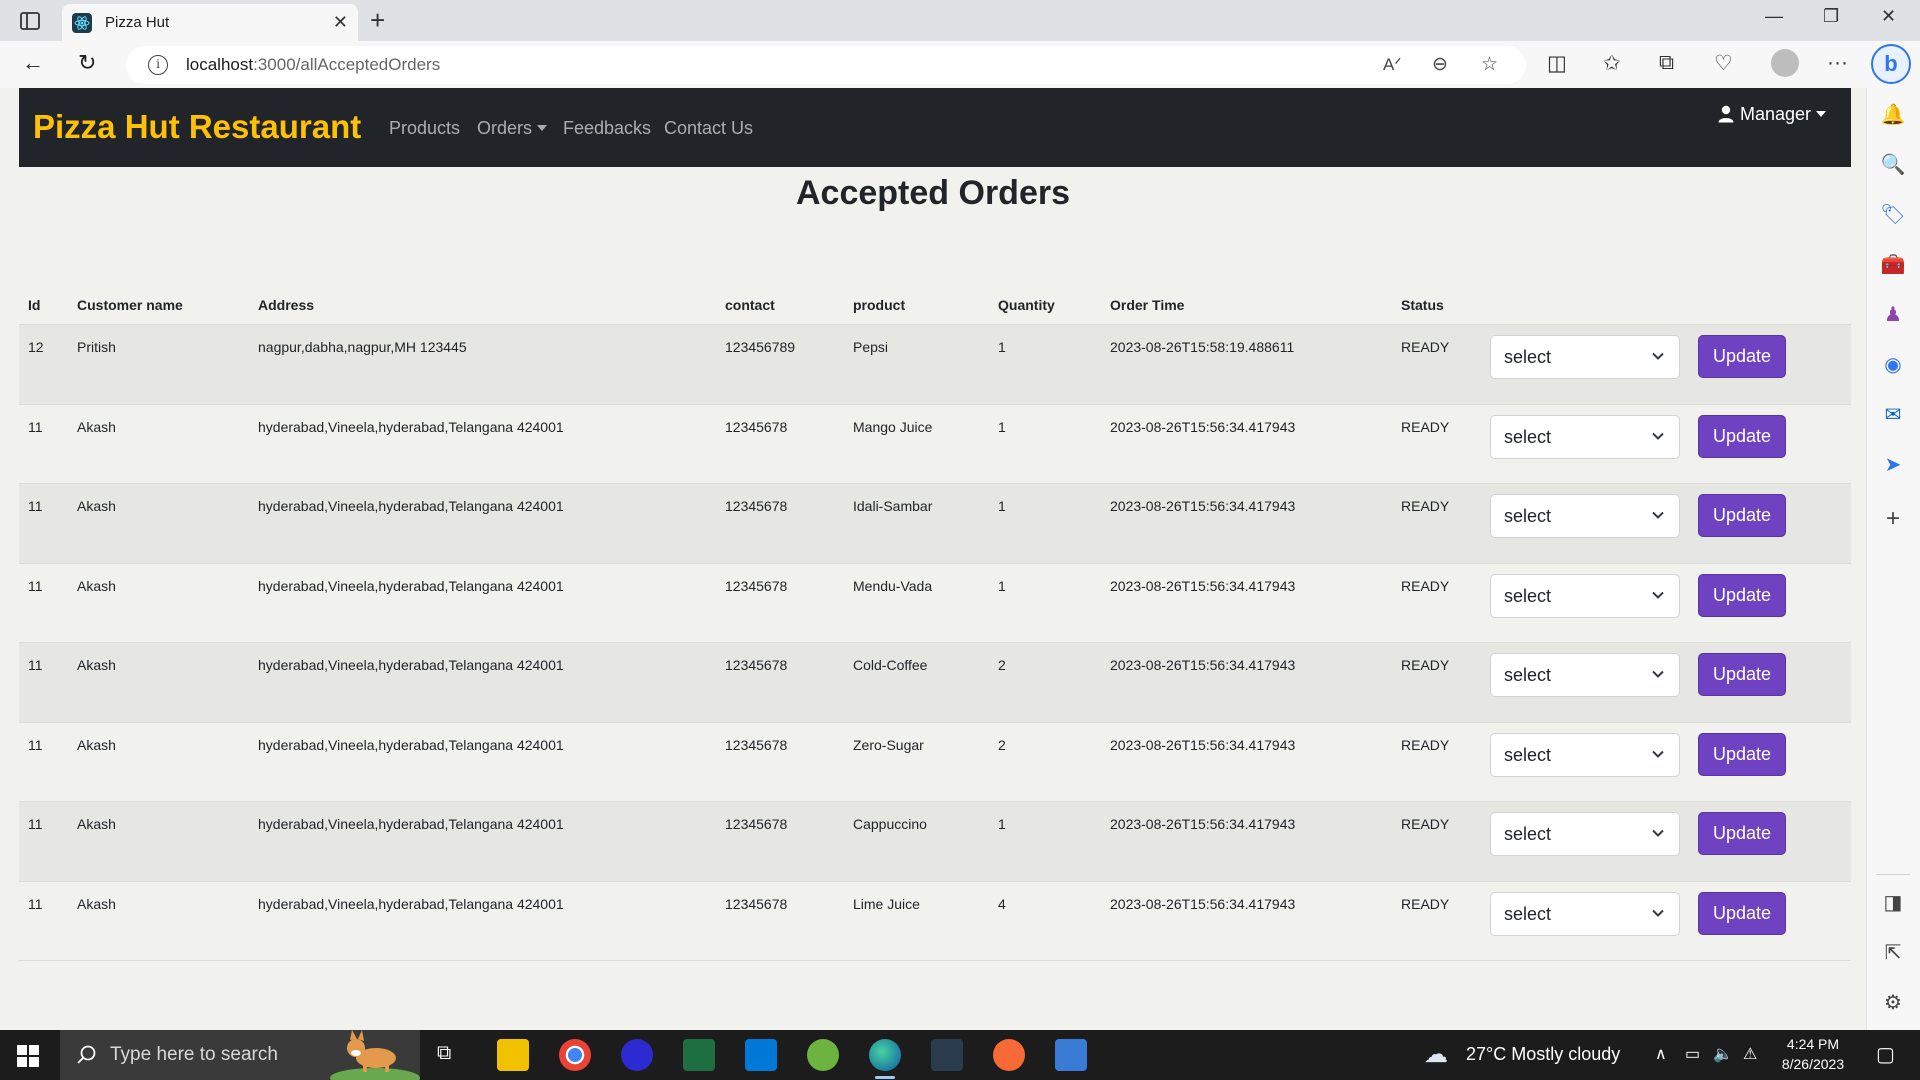 The height and width of the screenshot is (1080, 1920). What do you see at coordinates (1831, 16) in the screenshot?
I see `restore-icon: ❐` at bounding box center [1831, 16].